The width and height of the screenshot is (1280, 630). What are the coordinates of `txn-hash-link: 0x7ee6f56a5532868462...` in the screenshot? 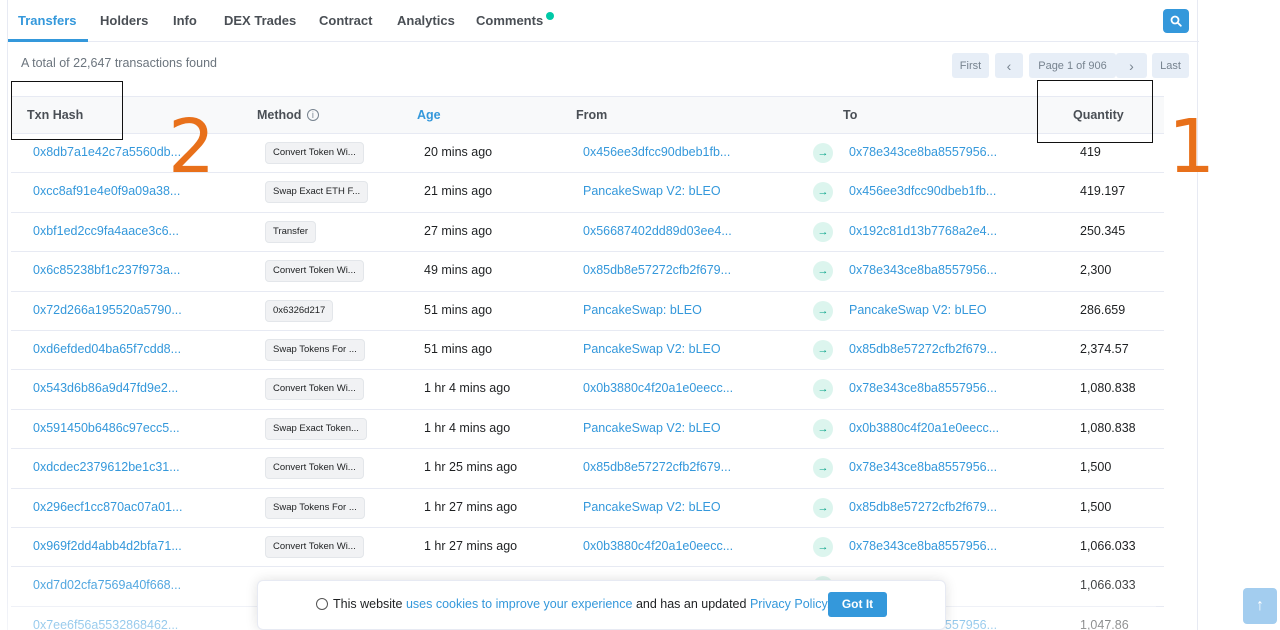 It's located at (105, 624).